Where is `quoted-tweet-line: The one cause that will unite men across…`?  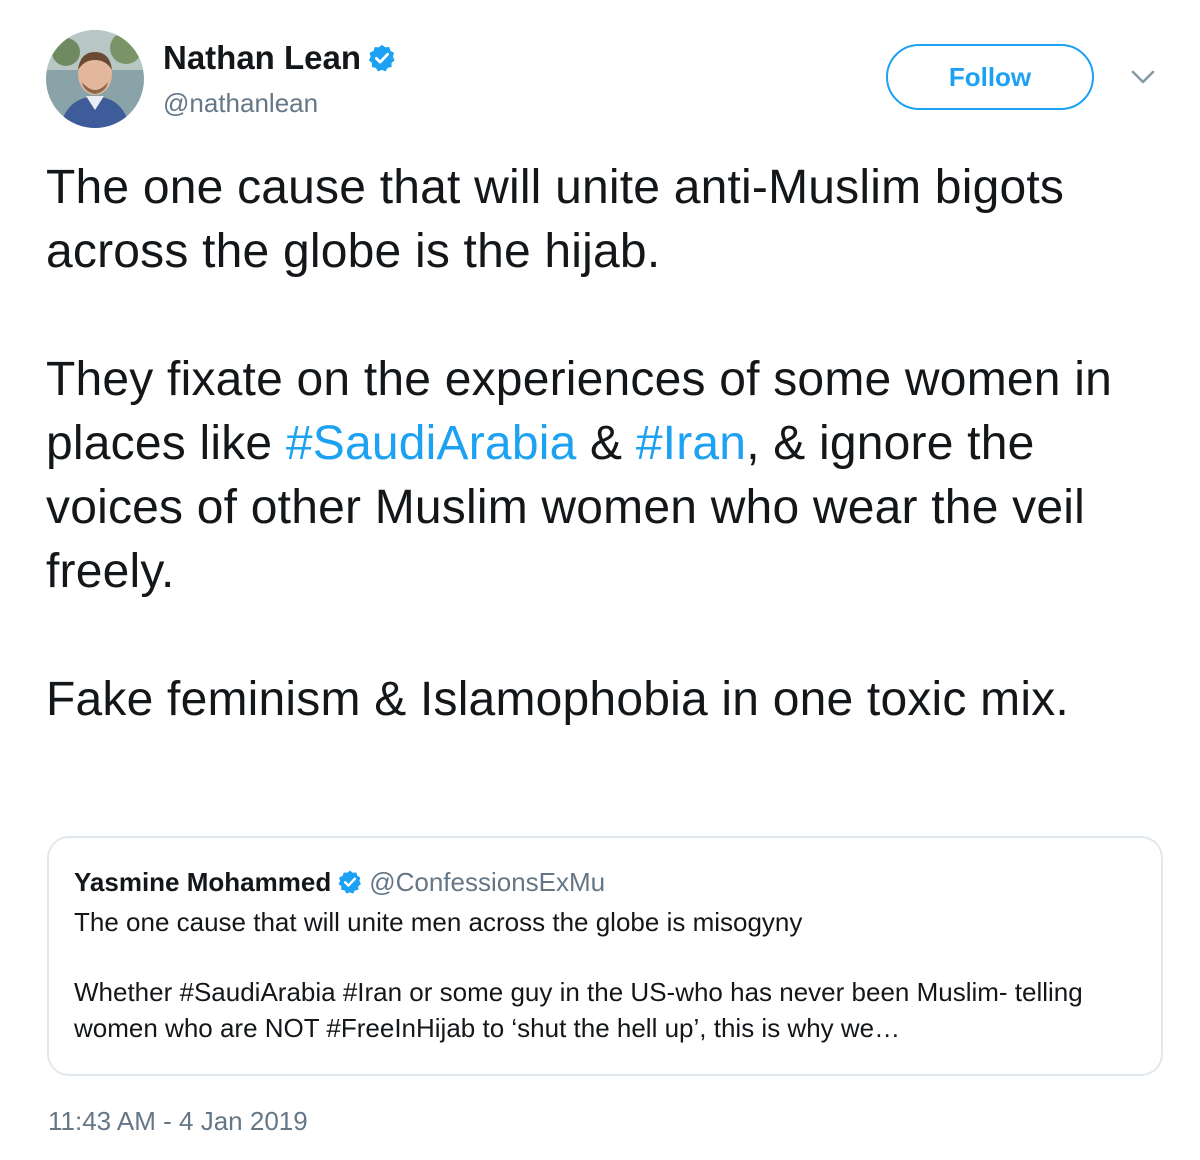 quoted-tweet-line: The one cause that will unite men across… is located at coordinates (438, 922).